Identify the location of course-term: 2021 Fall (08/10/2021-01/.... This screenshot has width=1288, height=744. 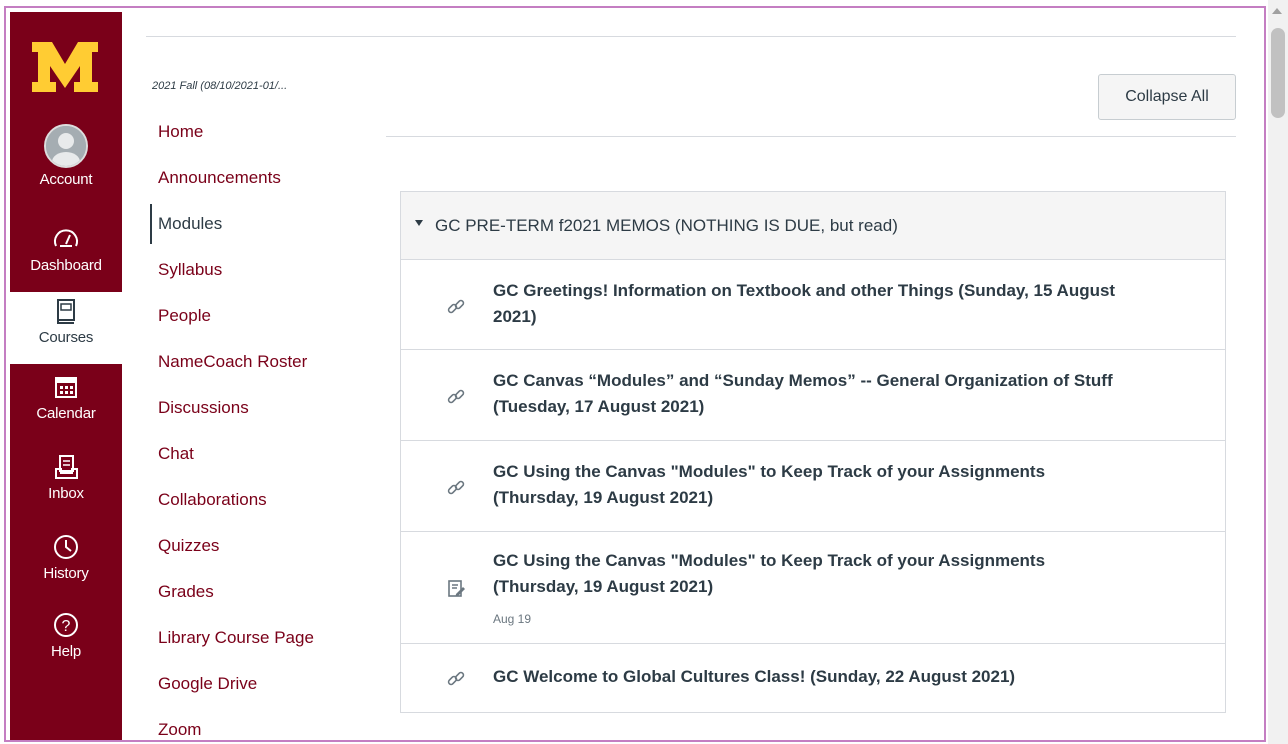
(220, 86).